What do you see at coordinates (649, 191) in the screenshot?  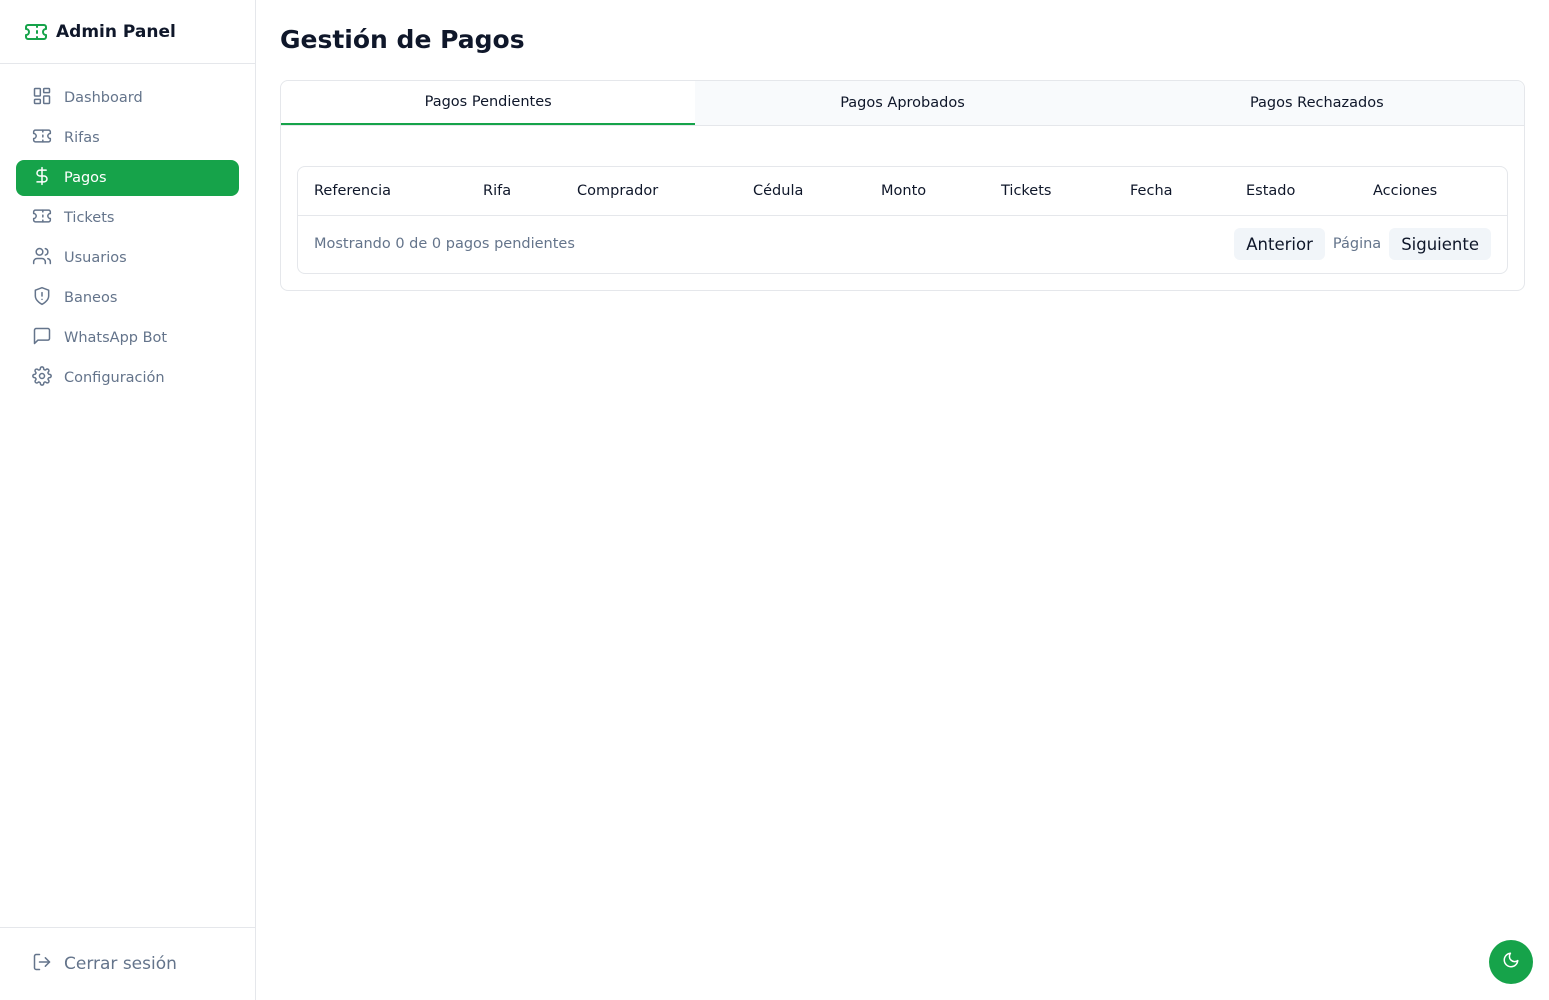 I see `column-header-comprador: Comprador` at bounding box center [649, 191].